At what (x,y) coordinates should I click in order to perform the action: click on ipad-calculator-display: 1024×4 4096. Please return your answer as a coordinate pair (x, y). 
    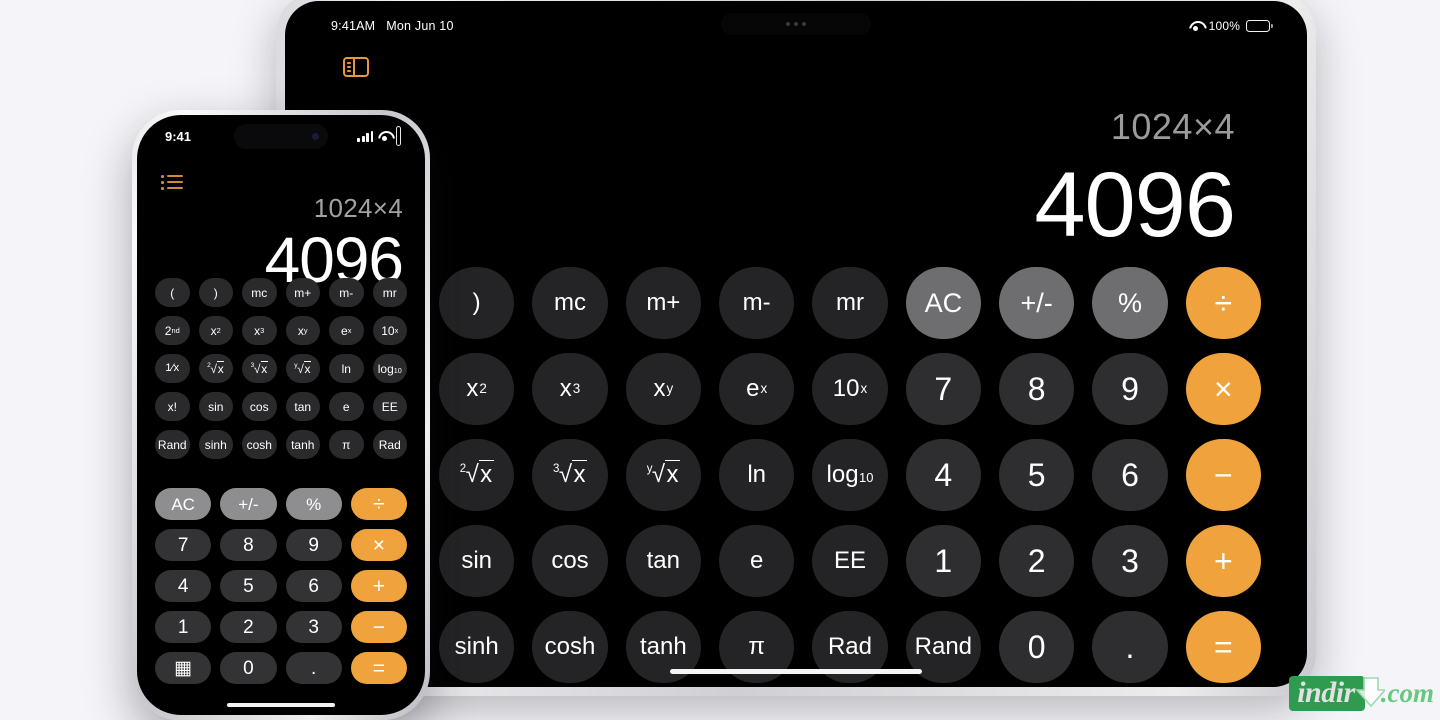
    Looking at the image, I should click on (1135, 180).